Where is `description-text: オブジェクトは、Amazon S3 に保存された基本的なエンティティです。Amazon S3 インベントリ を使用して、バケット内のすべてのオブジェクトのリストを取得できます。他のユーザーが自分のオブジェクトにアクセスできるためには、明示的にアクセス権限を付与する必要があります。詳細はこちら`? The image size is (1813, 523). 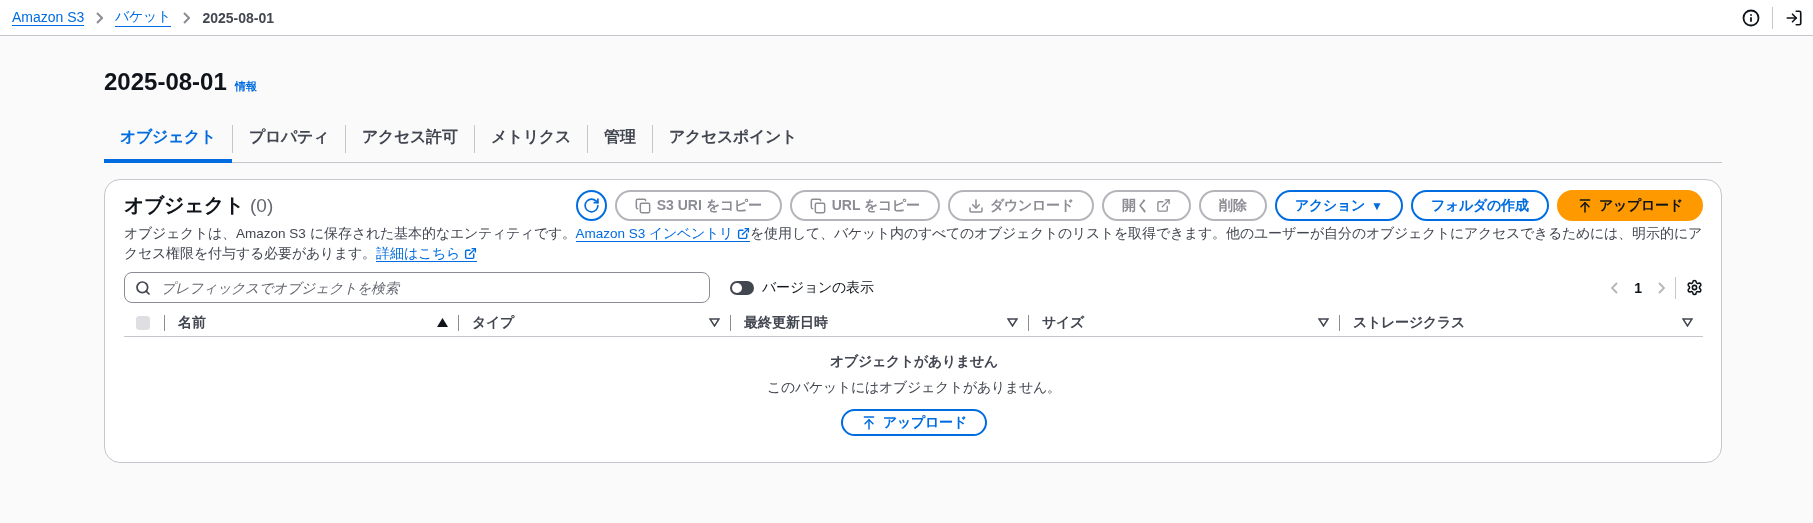 description-text: オブジェクトは、Amazon S3 に保存された基本的なエンティティです。Amazon S3 インベントリ を使用して、バケット内のすべてのオブジェクトのリストを取得できます。他のユーザーが自分のオブジェクトにアクセスできるためには、明示的にアクセス権限を付与する必要があります。詳細はこちら is located at coordinates (913, 244).